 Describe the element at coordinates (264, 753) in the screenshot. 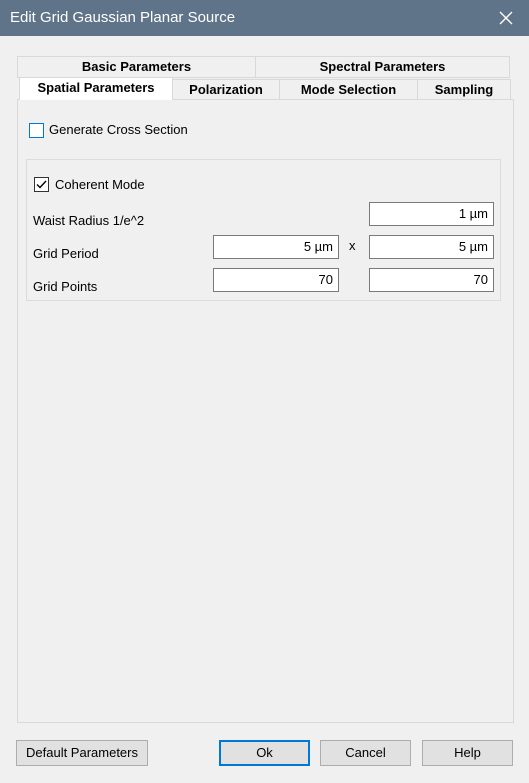

I see `ok-button: Ok` at that location.